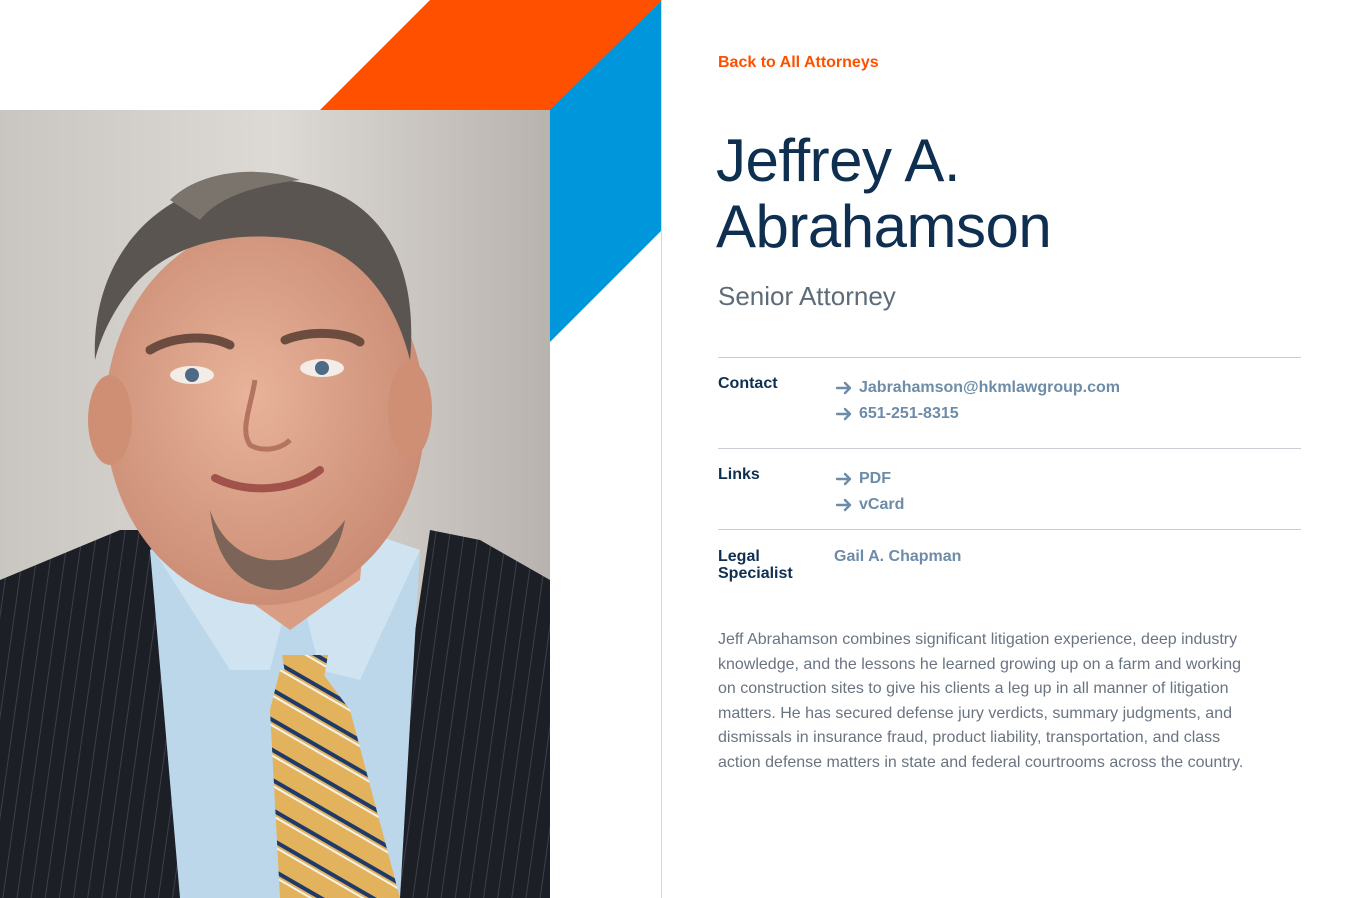  What do you see at coordinates (875, 478) in the screenshot?
I see `pdf-text: PDF` at bounding box center [875, 478].